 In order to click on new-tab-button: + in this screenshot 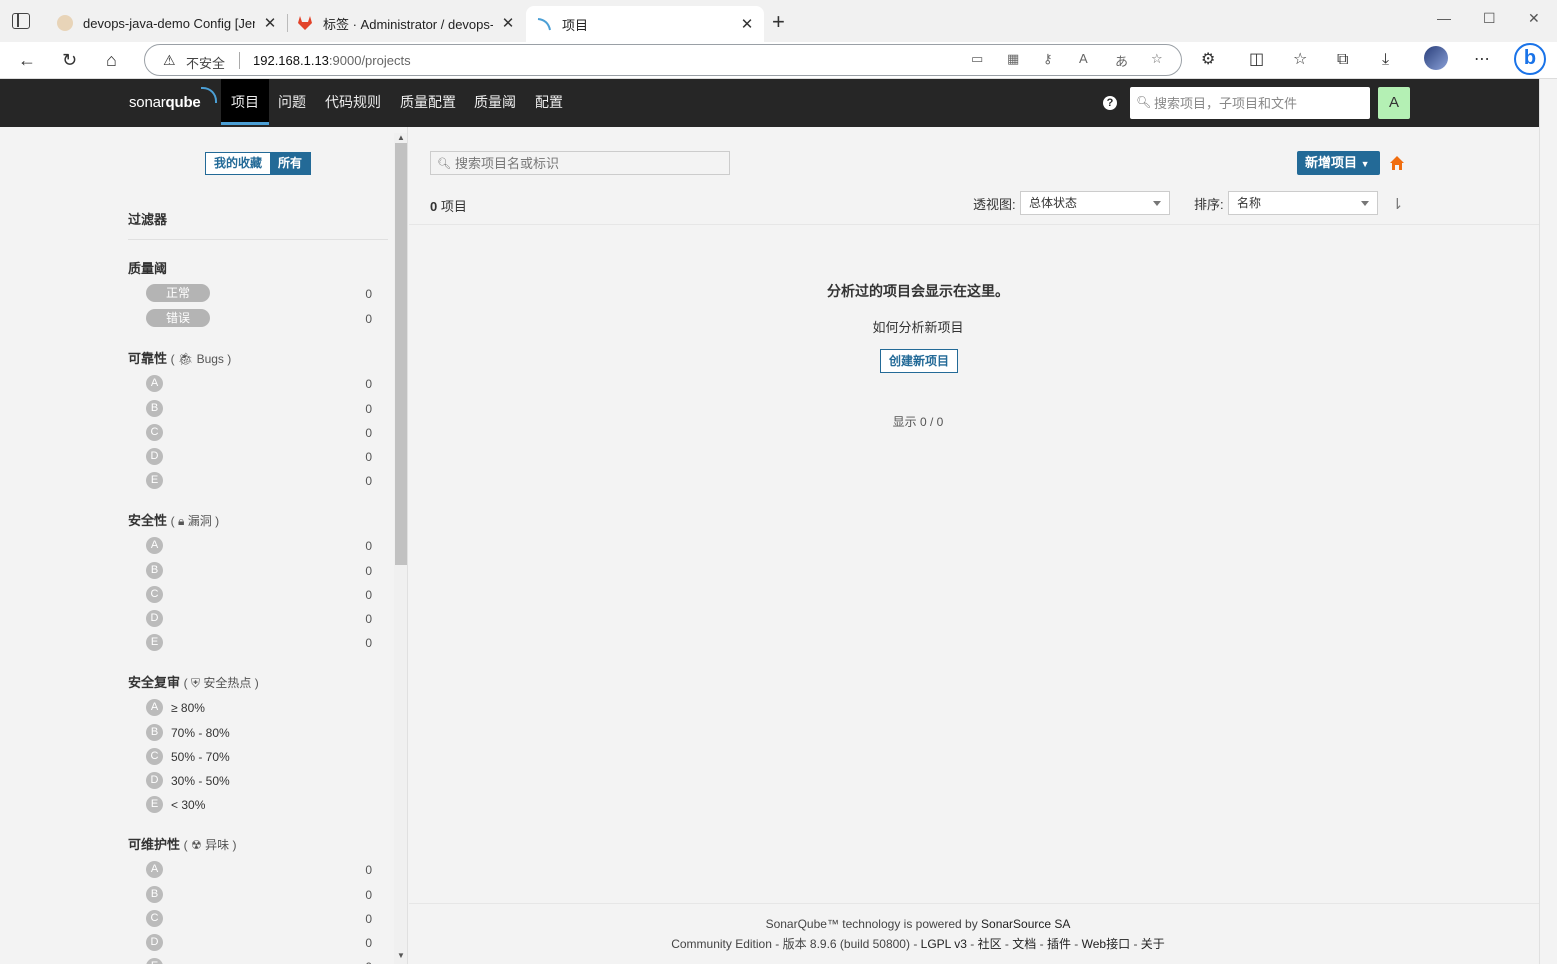, I will do `click(778, 22)`.